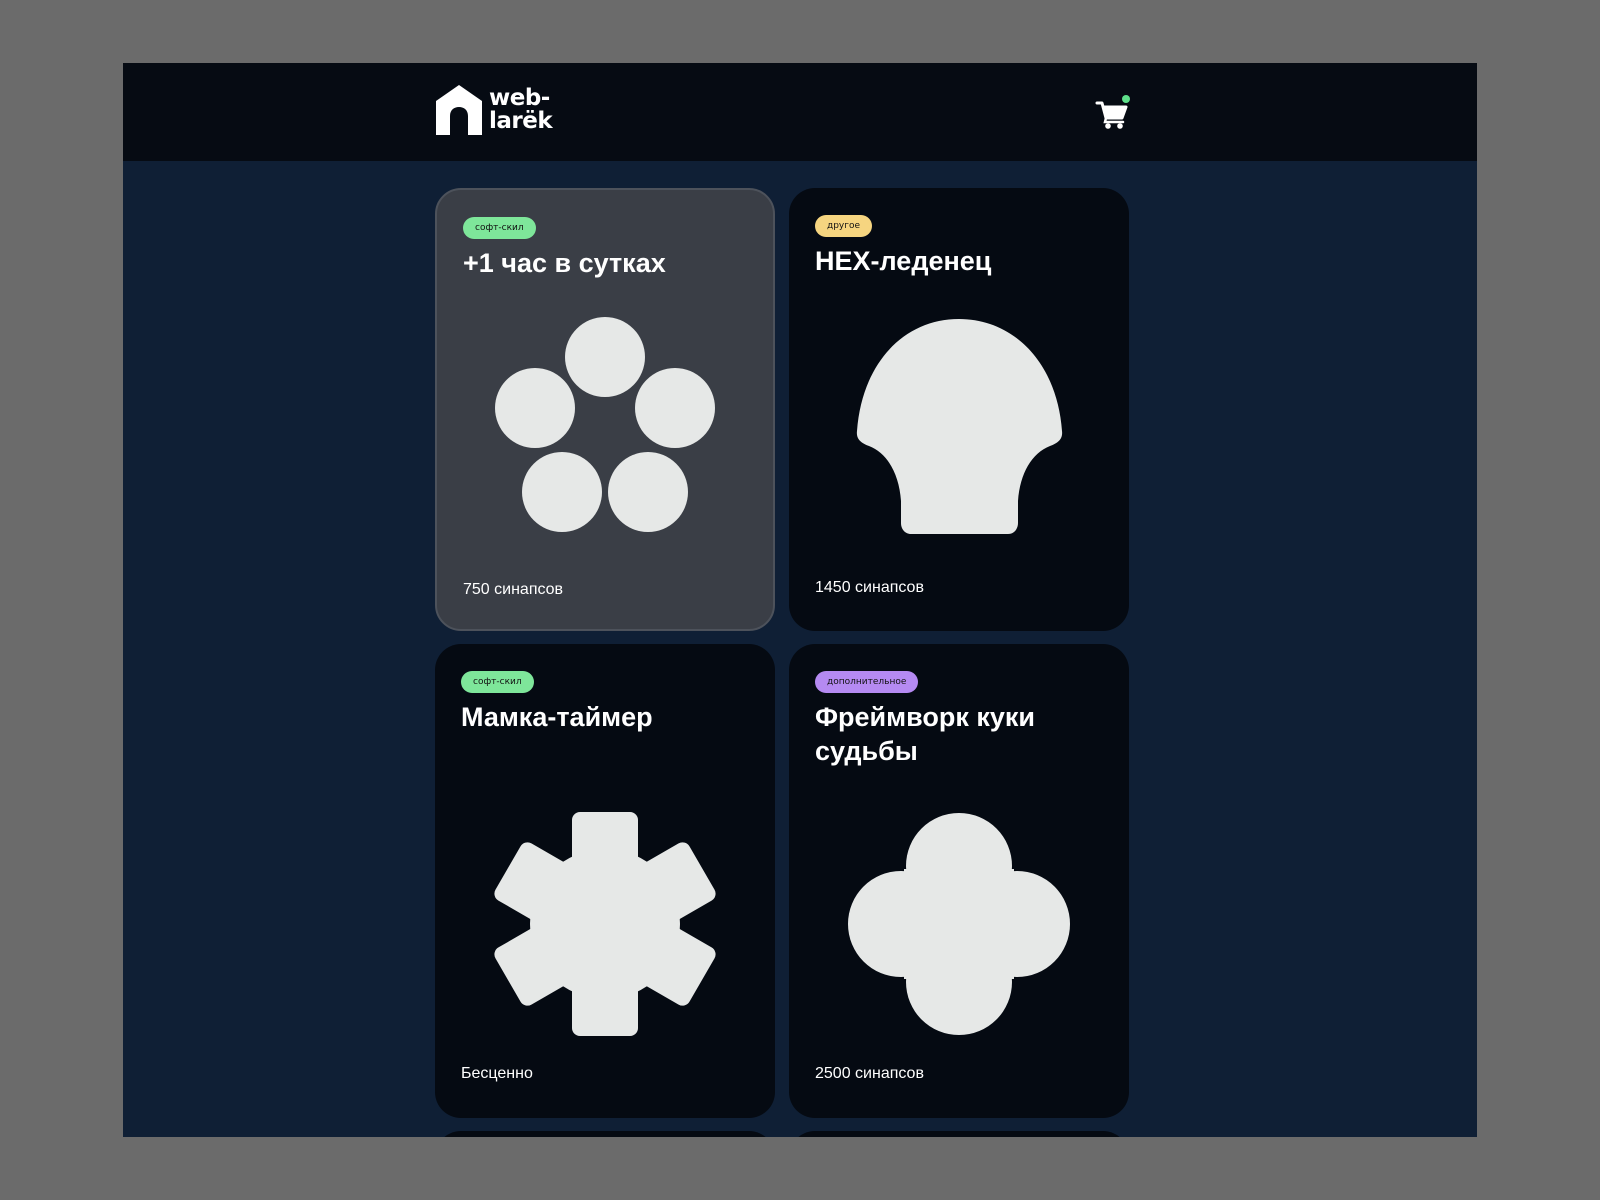 The image size is (1600, 1200). Describe the element at coordinates (521, 121) in the screenshot. I see `logo-line-2: larёk` at that location.